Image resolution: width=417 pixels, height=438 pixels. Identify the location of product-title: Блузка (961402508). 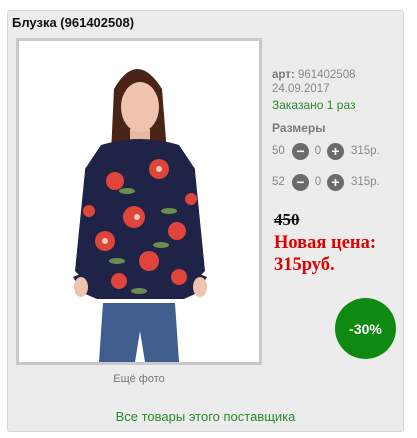
(73, 22).